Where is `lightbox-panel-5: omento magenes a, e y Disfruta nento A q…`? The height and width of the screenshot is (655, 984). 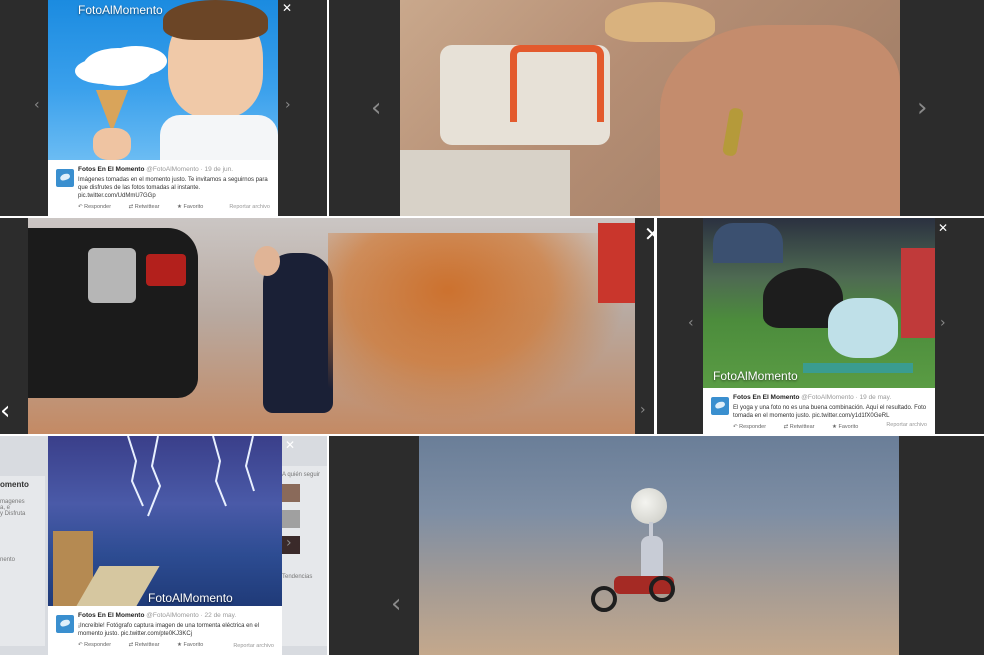 lightbox-panel-5: omento magenes a, e y Disfruta nento A q… is located at coordinates (163, 545).